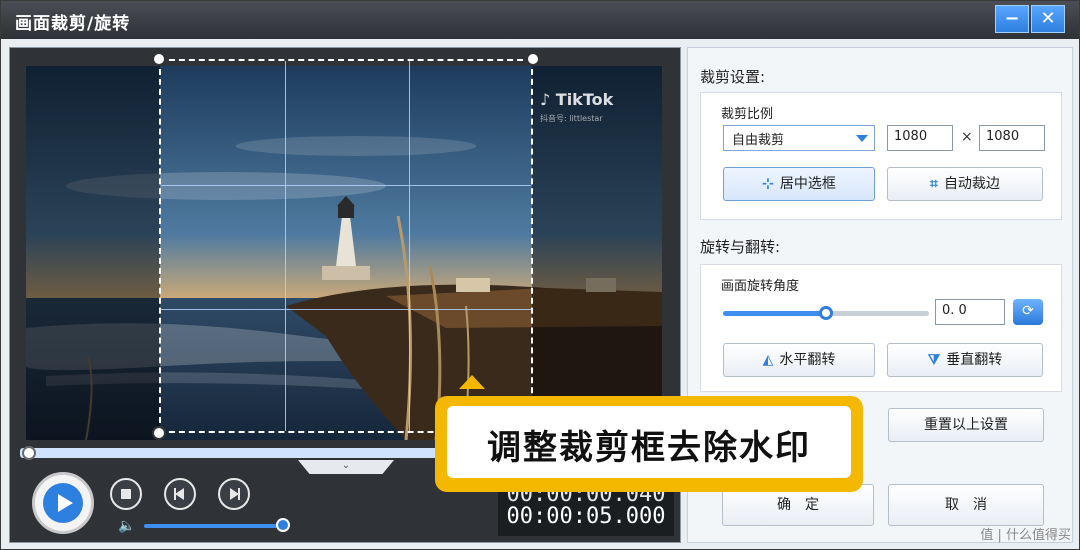 The width and height of the screenshot is (1080, 550). I want to click on title-bar: 画面裁剪/旋转 − ✕, so click(540, 20).